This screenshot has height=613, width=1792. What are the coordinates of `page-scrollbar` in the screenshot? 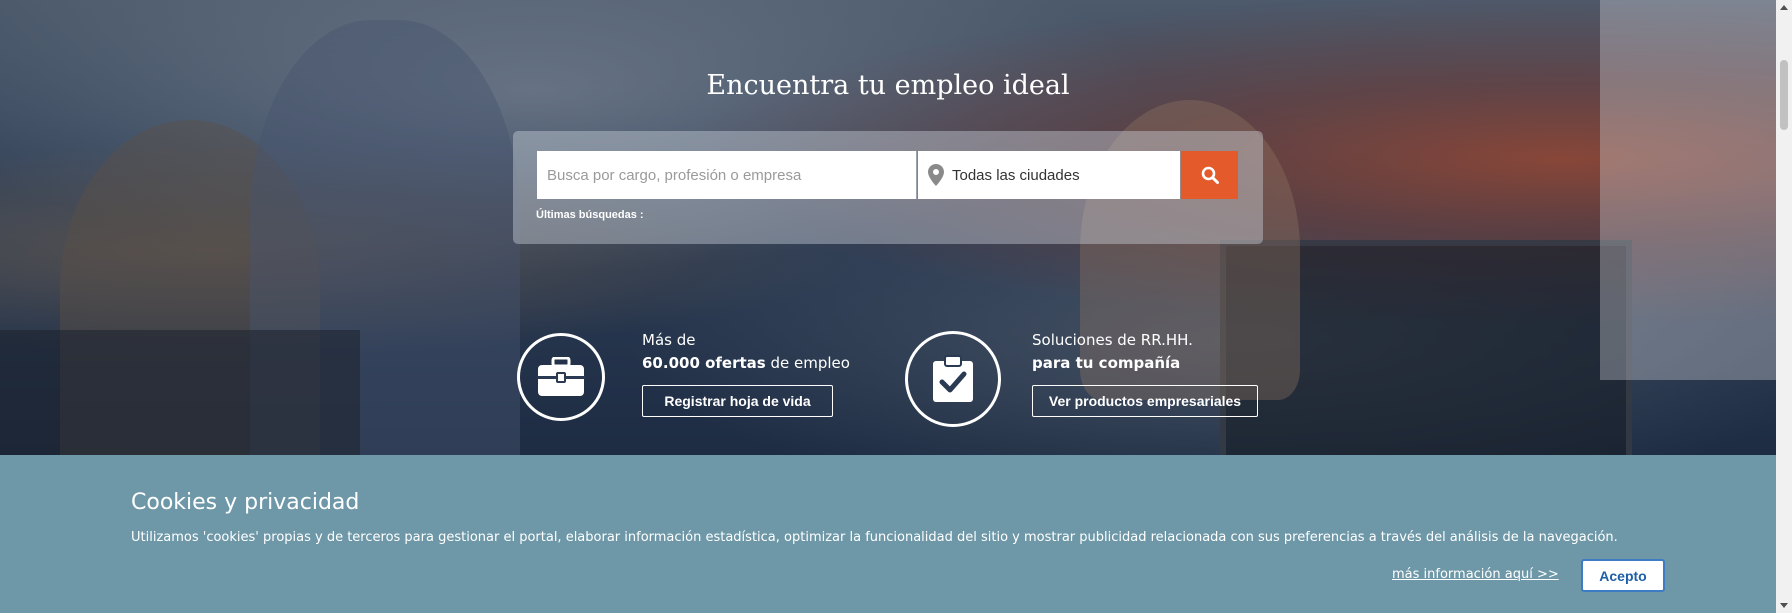 It's located at (1784, 306).